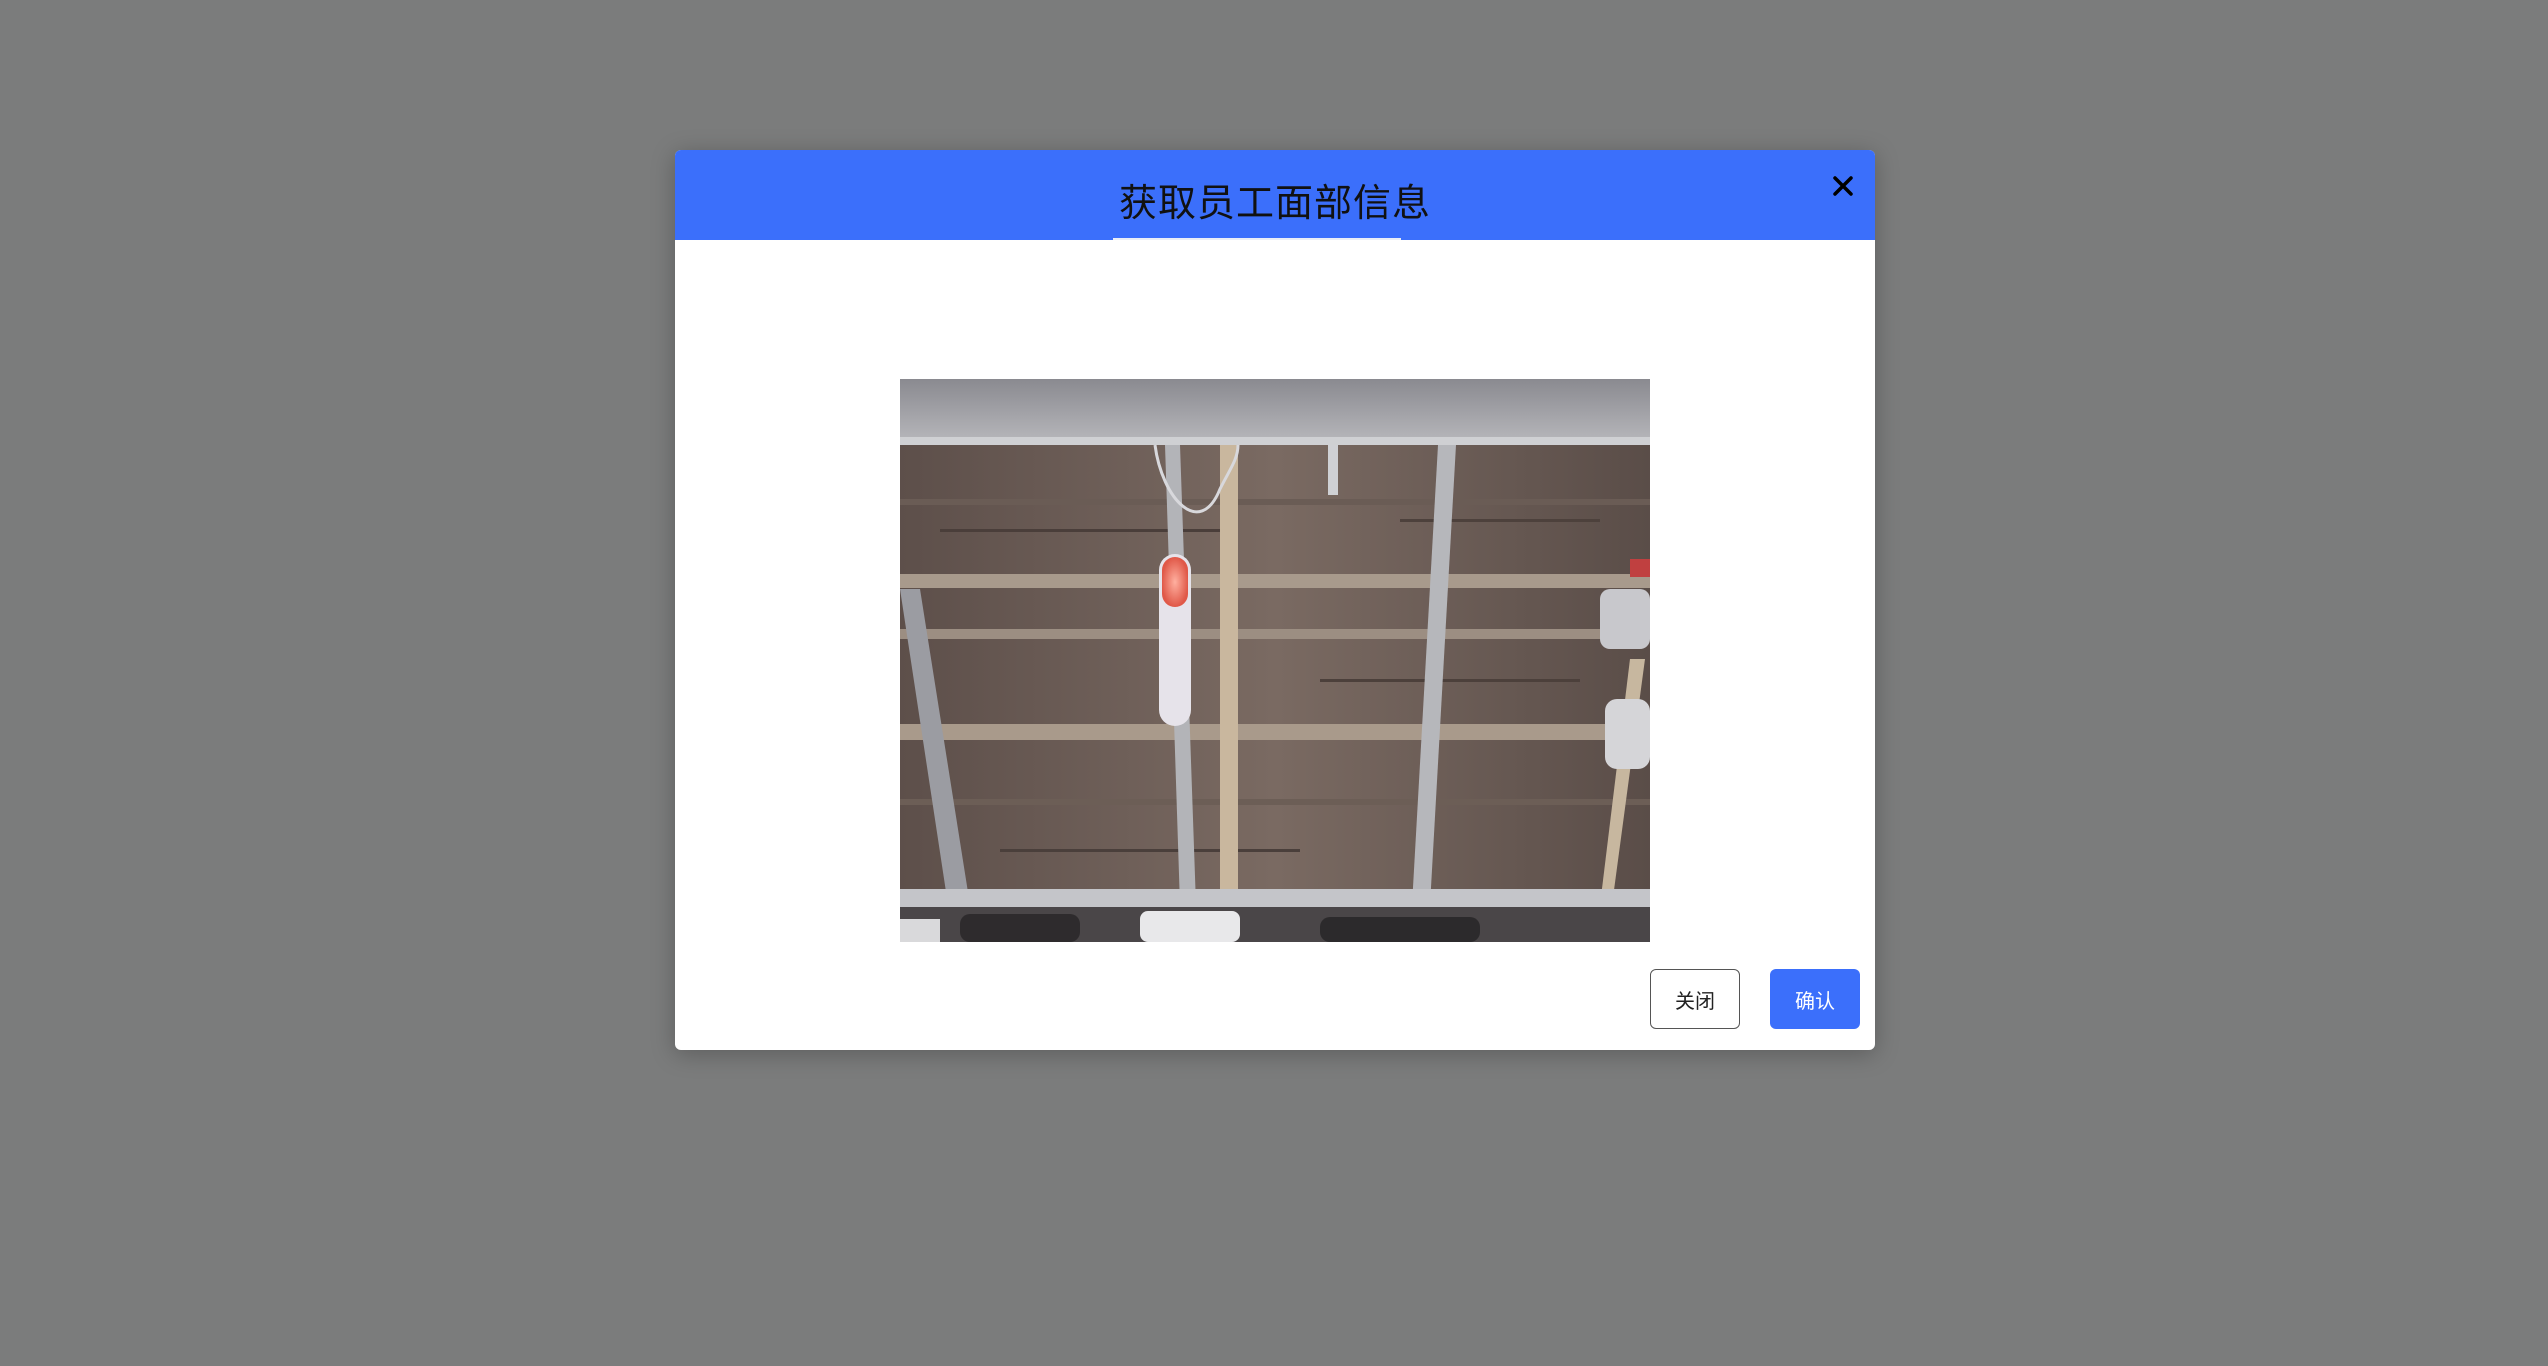 The height and width of the screenshot is (1366, 2548). I want to click on dialog-title: 获取员工面部信息, so click(1274, 203).